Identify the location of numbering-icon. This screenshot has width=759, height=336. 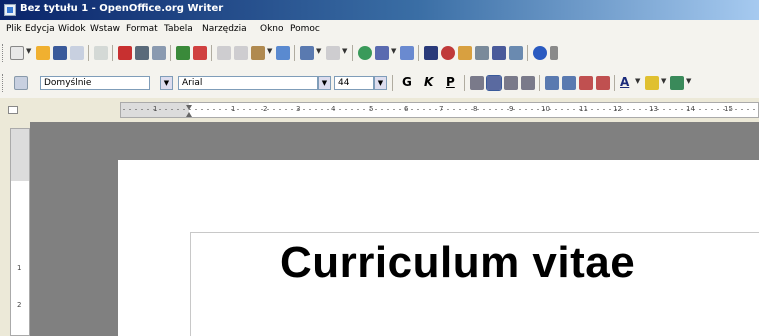
(552, 83).